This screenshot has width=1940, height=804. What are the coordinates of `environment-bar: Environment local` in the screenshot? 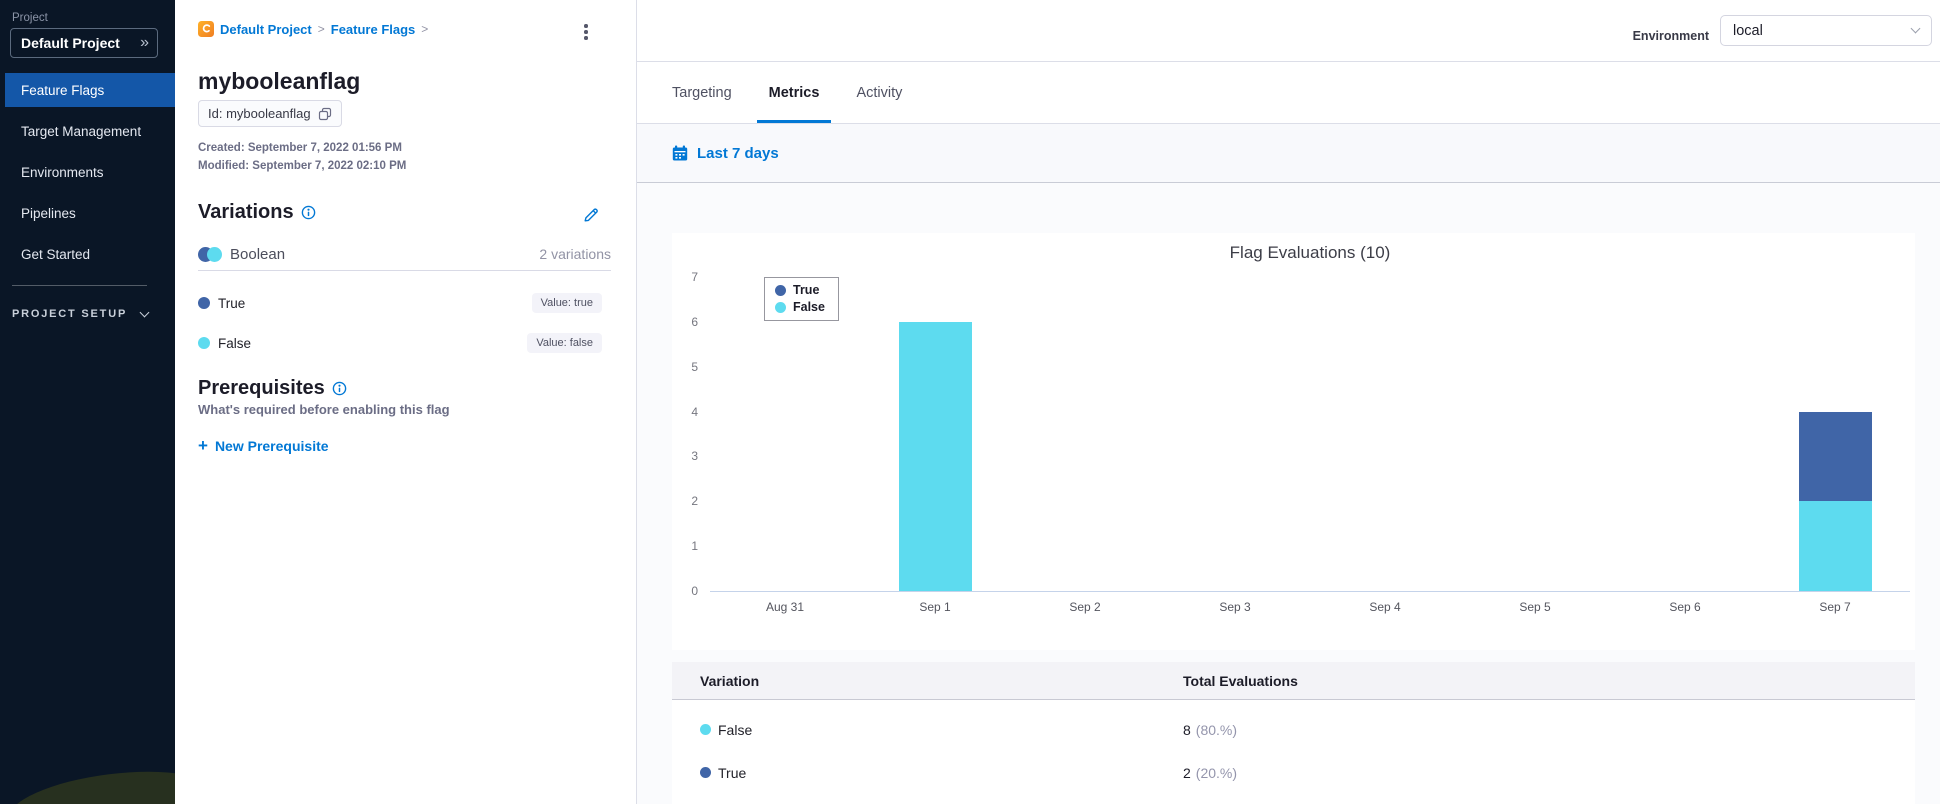 It's located at (1288, 31).